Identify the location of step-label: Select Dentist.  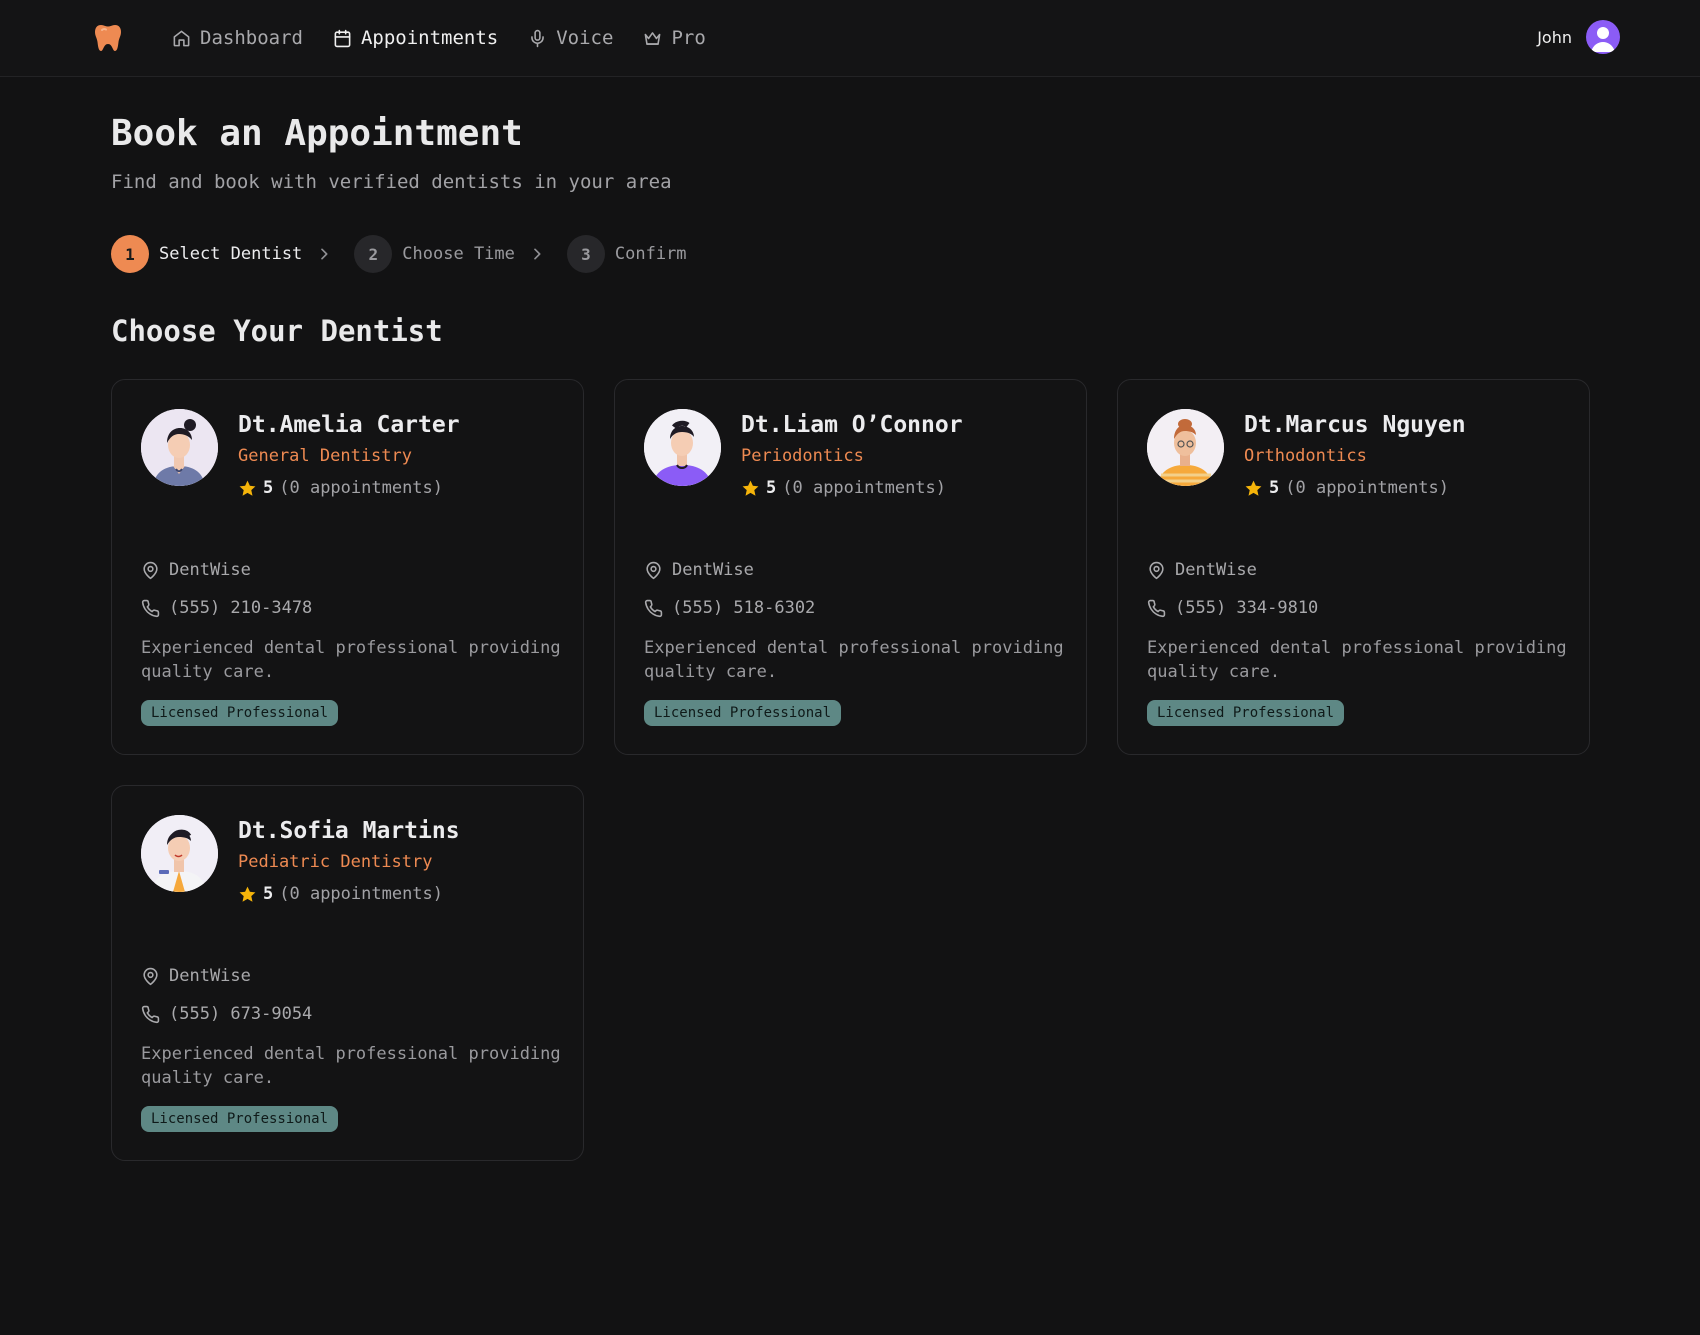
(231, 254).